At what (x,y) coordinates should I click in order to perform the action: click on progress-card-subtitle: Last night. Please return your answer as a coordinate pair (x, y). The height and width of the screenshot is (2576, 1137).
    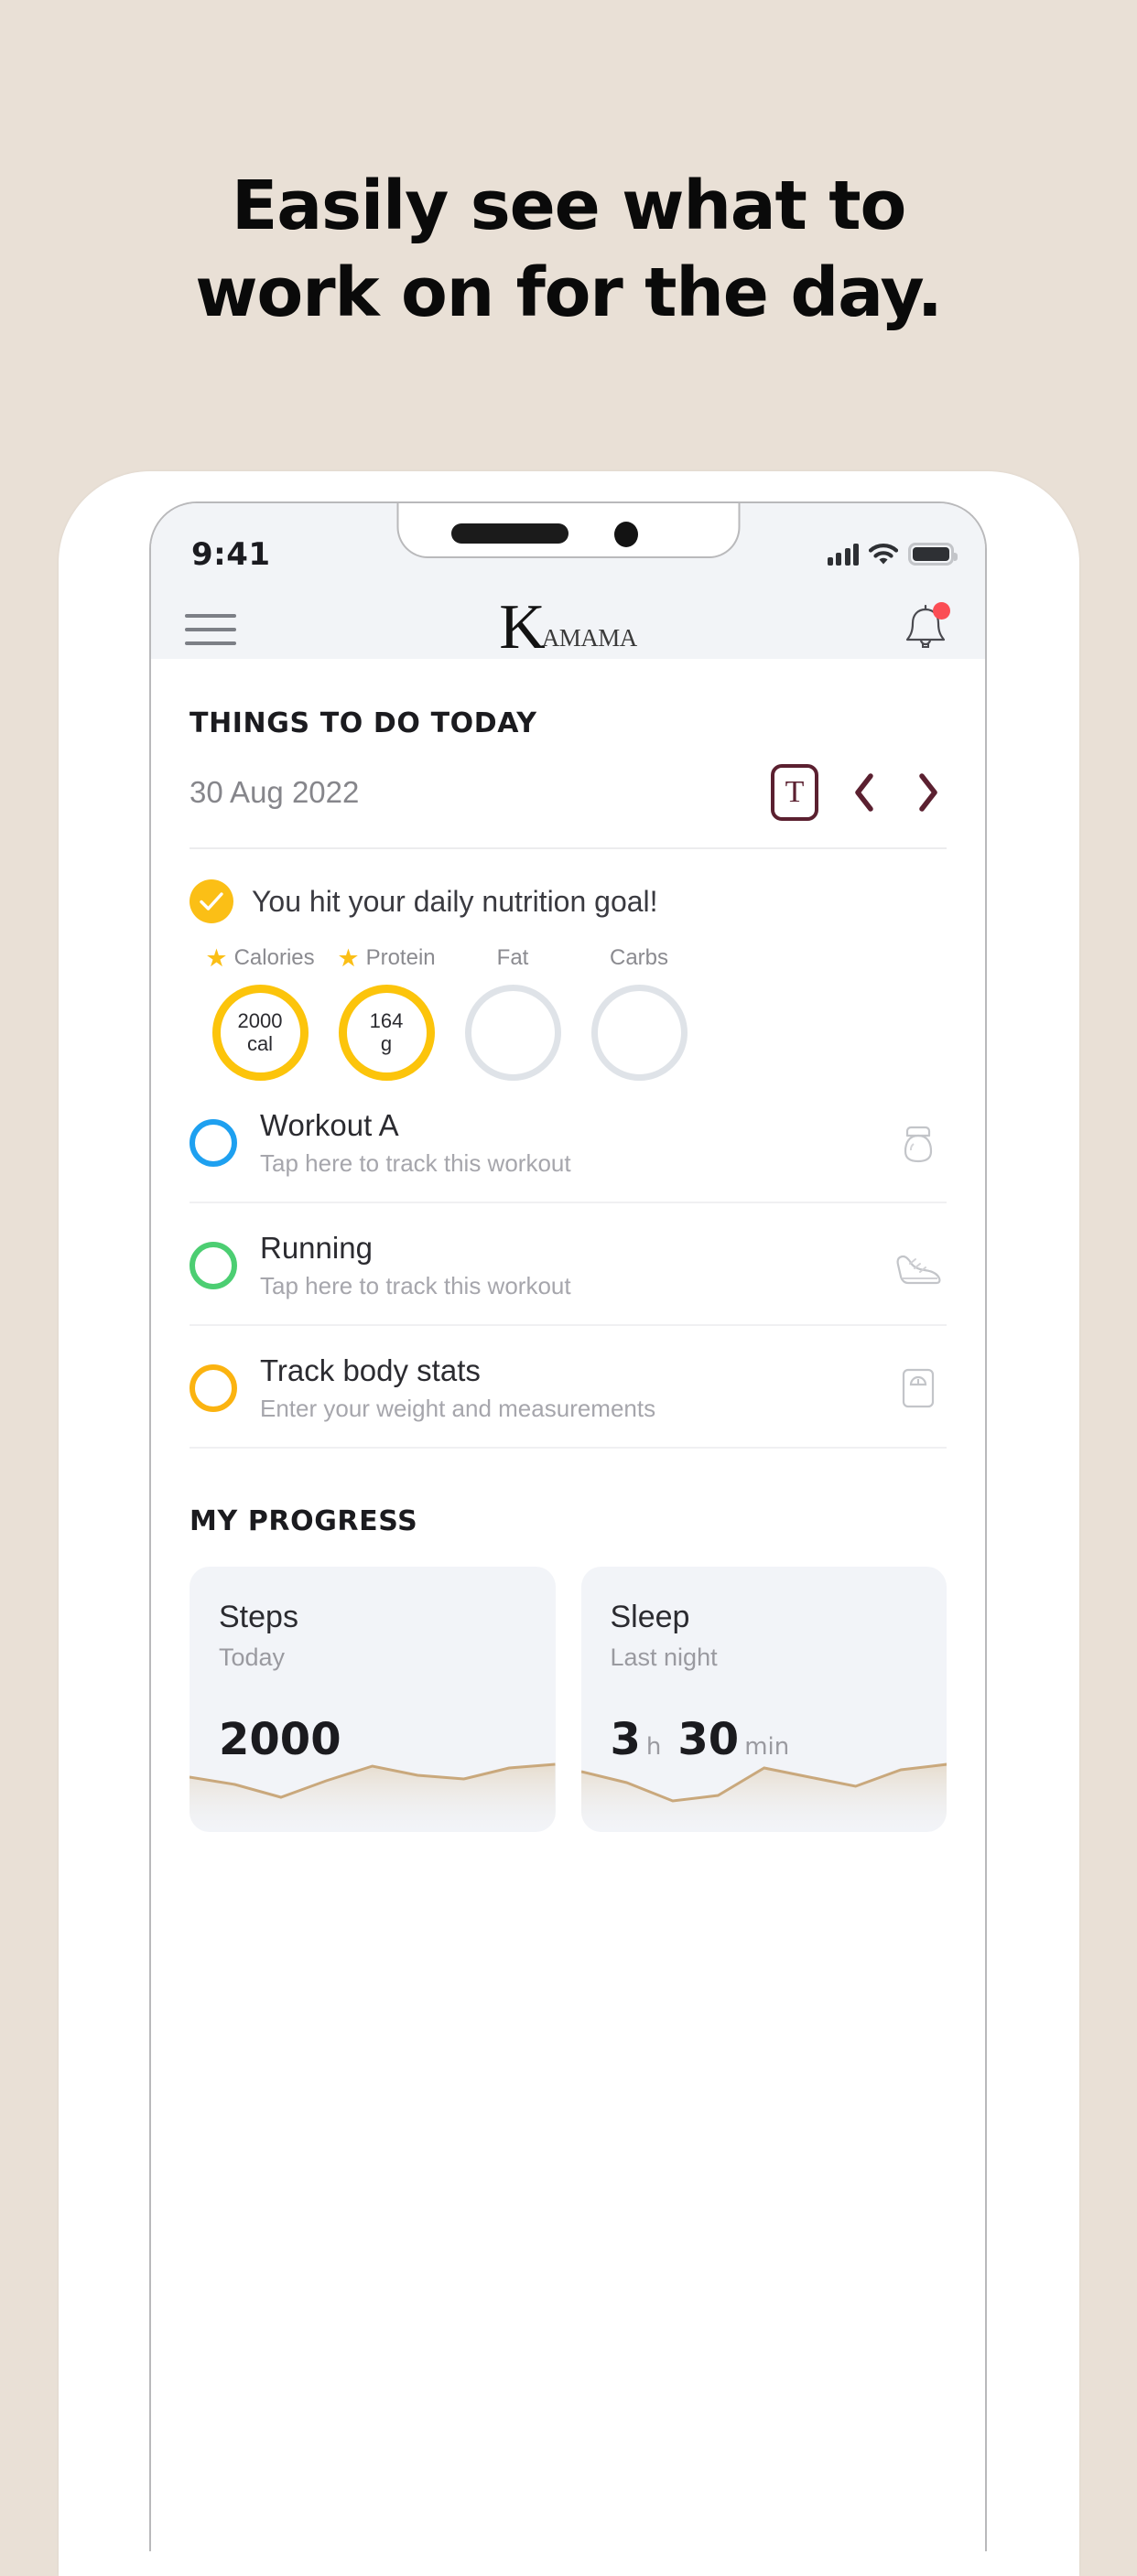
    Looking at the image, I should click on (664, 1657).